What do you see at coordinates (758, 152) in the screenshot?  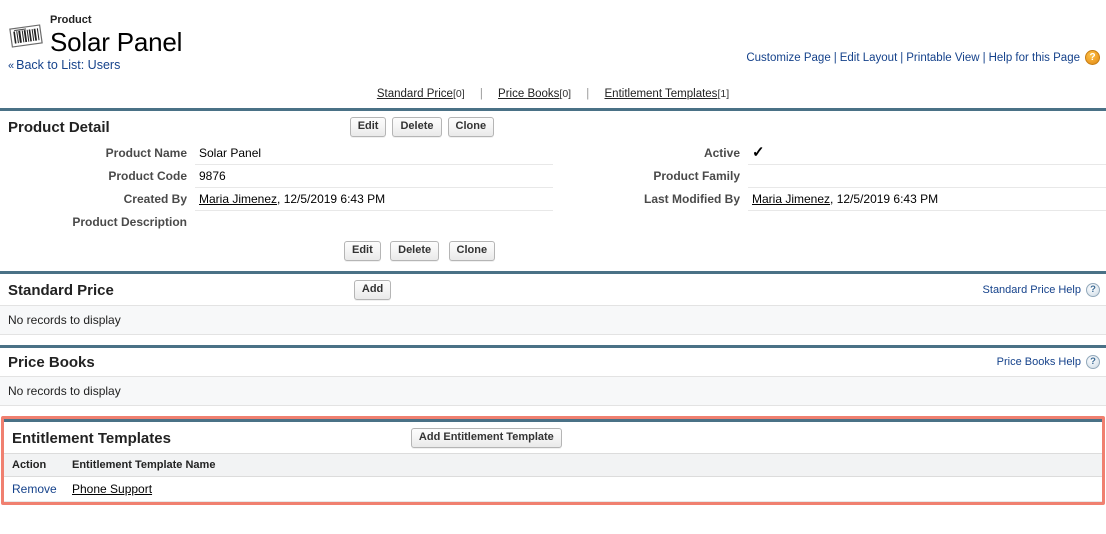 I see `checkmark-icon: ✓` at bounding box center [758, 152].